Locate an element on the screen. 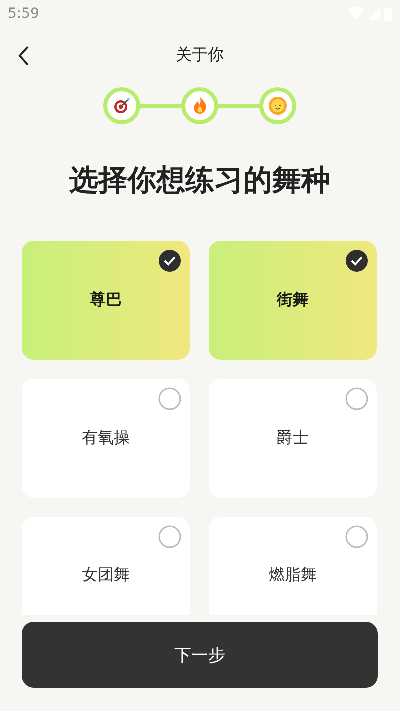 The image size is (400, 711). status-time: 5:59 is located at coordinates (24, 14).